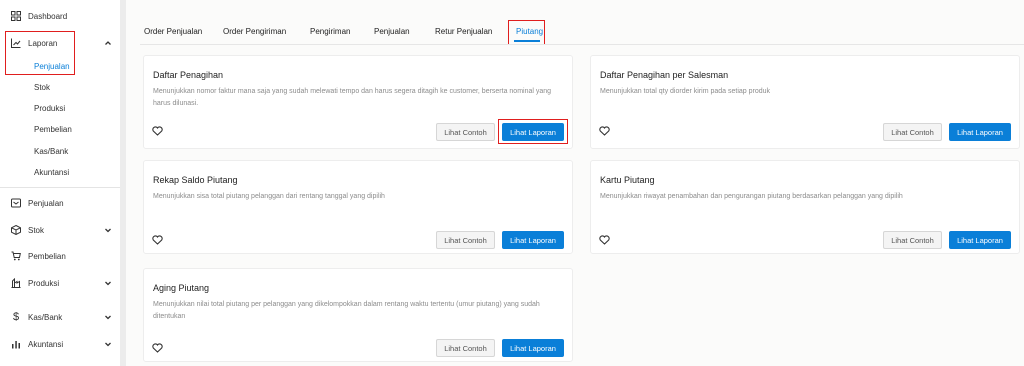  Describe the element at coordinates (173, 31) in the screenshot. I see `tab-order-penjualan: Order Penjualan` at that location.